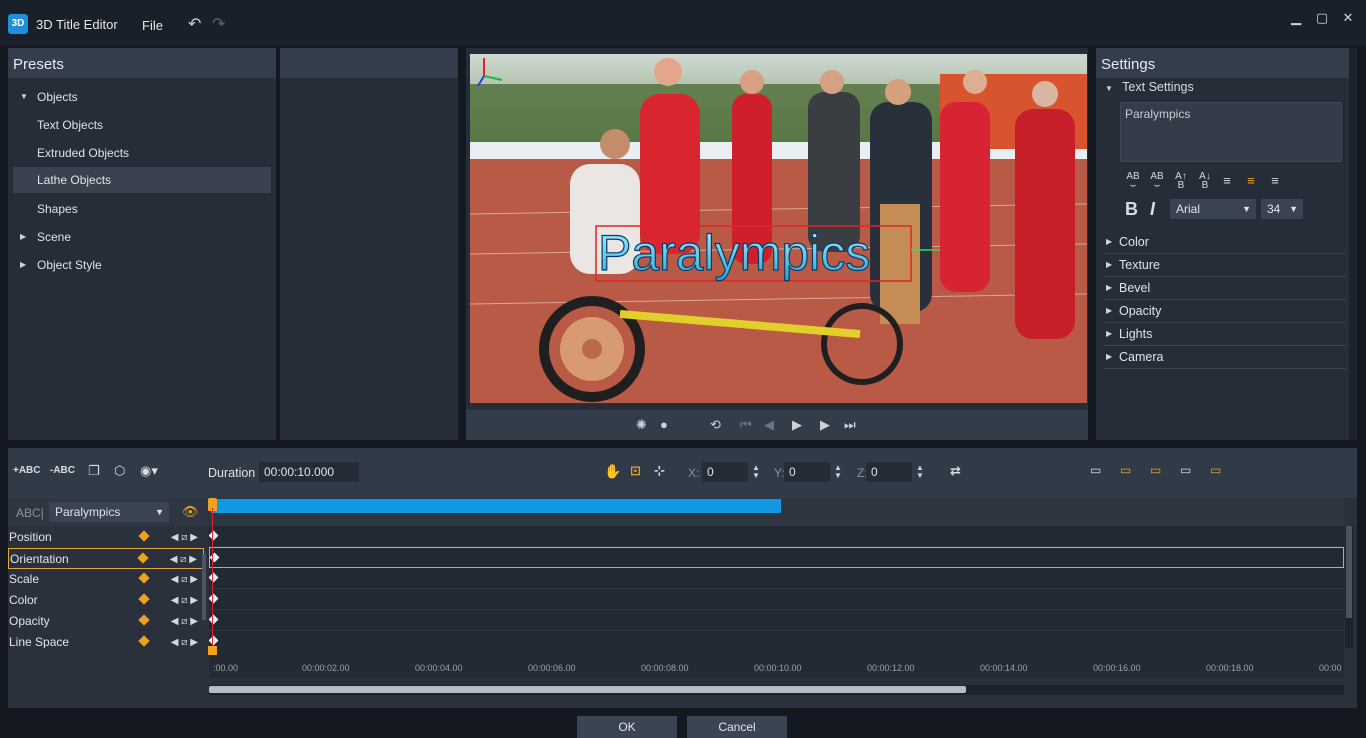 The height and width of the screenshot is (738, 1366). Describe the element at coordinates (142, 180) in the screenshot. I see `tree-item-lathe-objects: Lathe Objects` at that location.